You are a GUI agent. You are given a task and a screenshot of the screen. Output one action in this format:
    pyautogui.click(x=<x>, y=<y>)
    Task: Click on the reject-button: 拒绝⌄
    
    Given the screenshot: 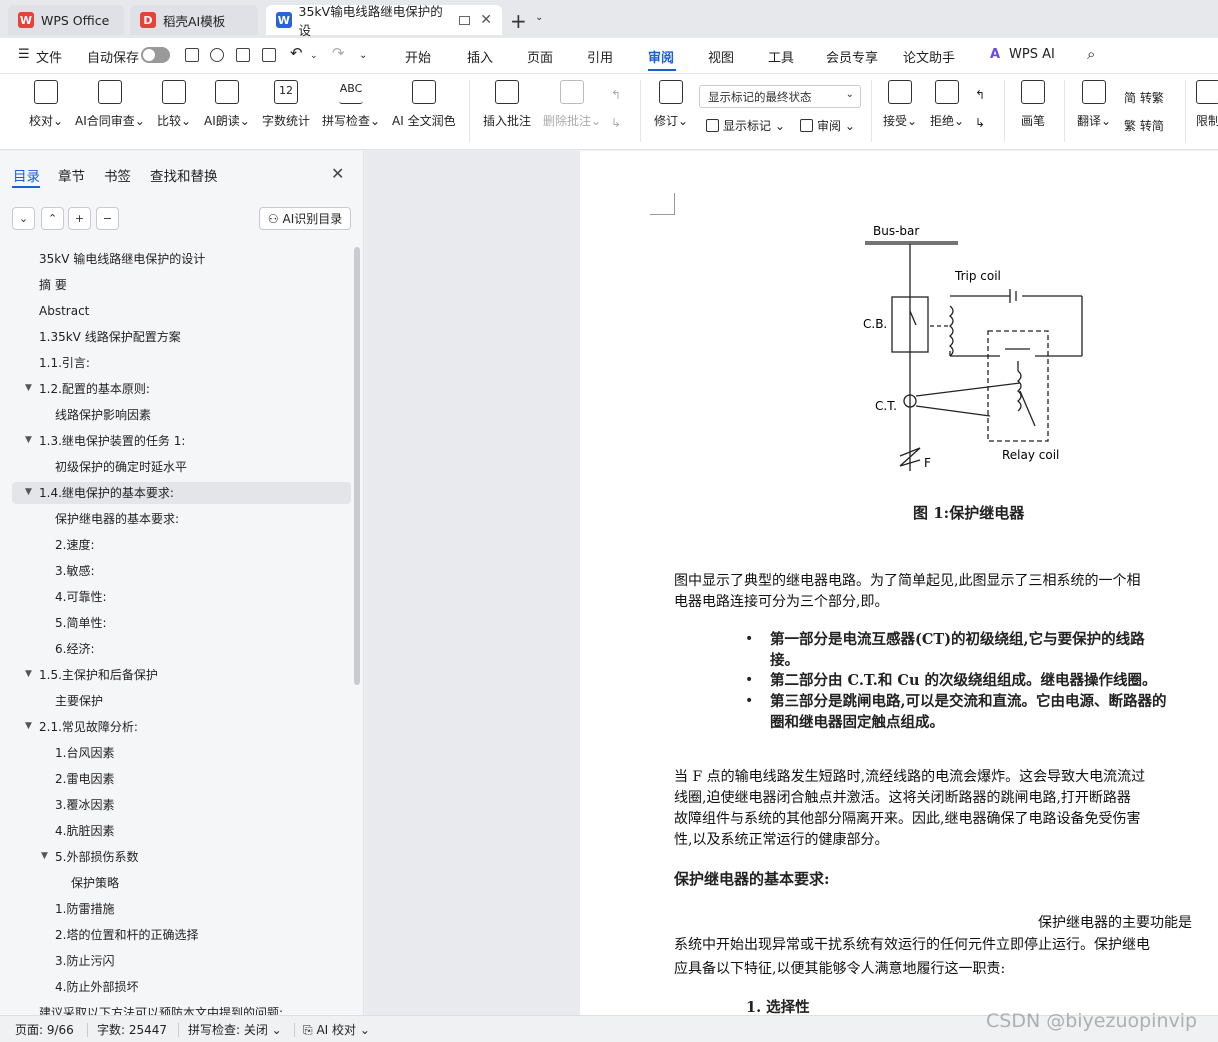 What is the action you would take?
    pyautogui.click(x=947, y=104)
    